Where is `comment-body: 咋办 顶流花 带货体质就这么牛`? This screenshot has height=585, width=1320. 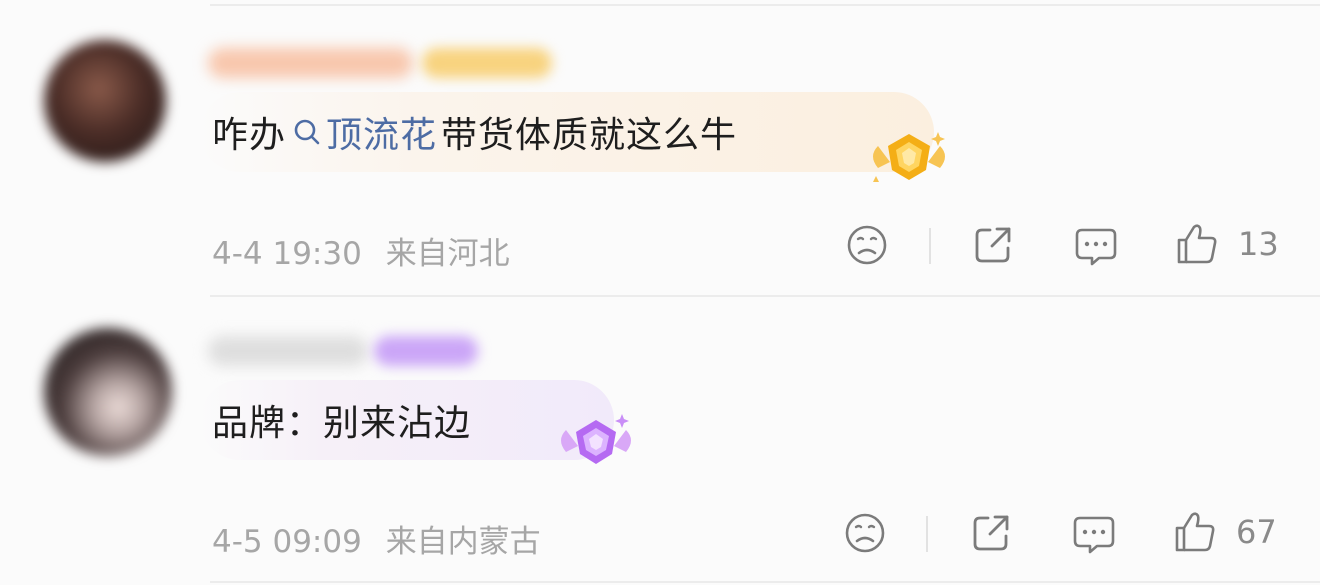 comment-body: 咋办 顶流花 带货体质就这么牛 is located at coordinates (567, 132).